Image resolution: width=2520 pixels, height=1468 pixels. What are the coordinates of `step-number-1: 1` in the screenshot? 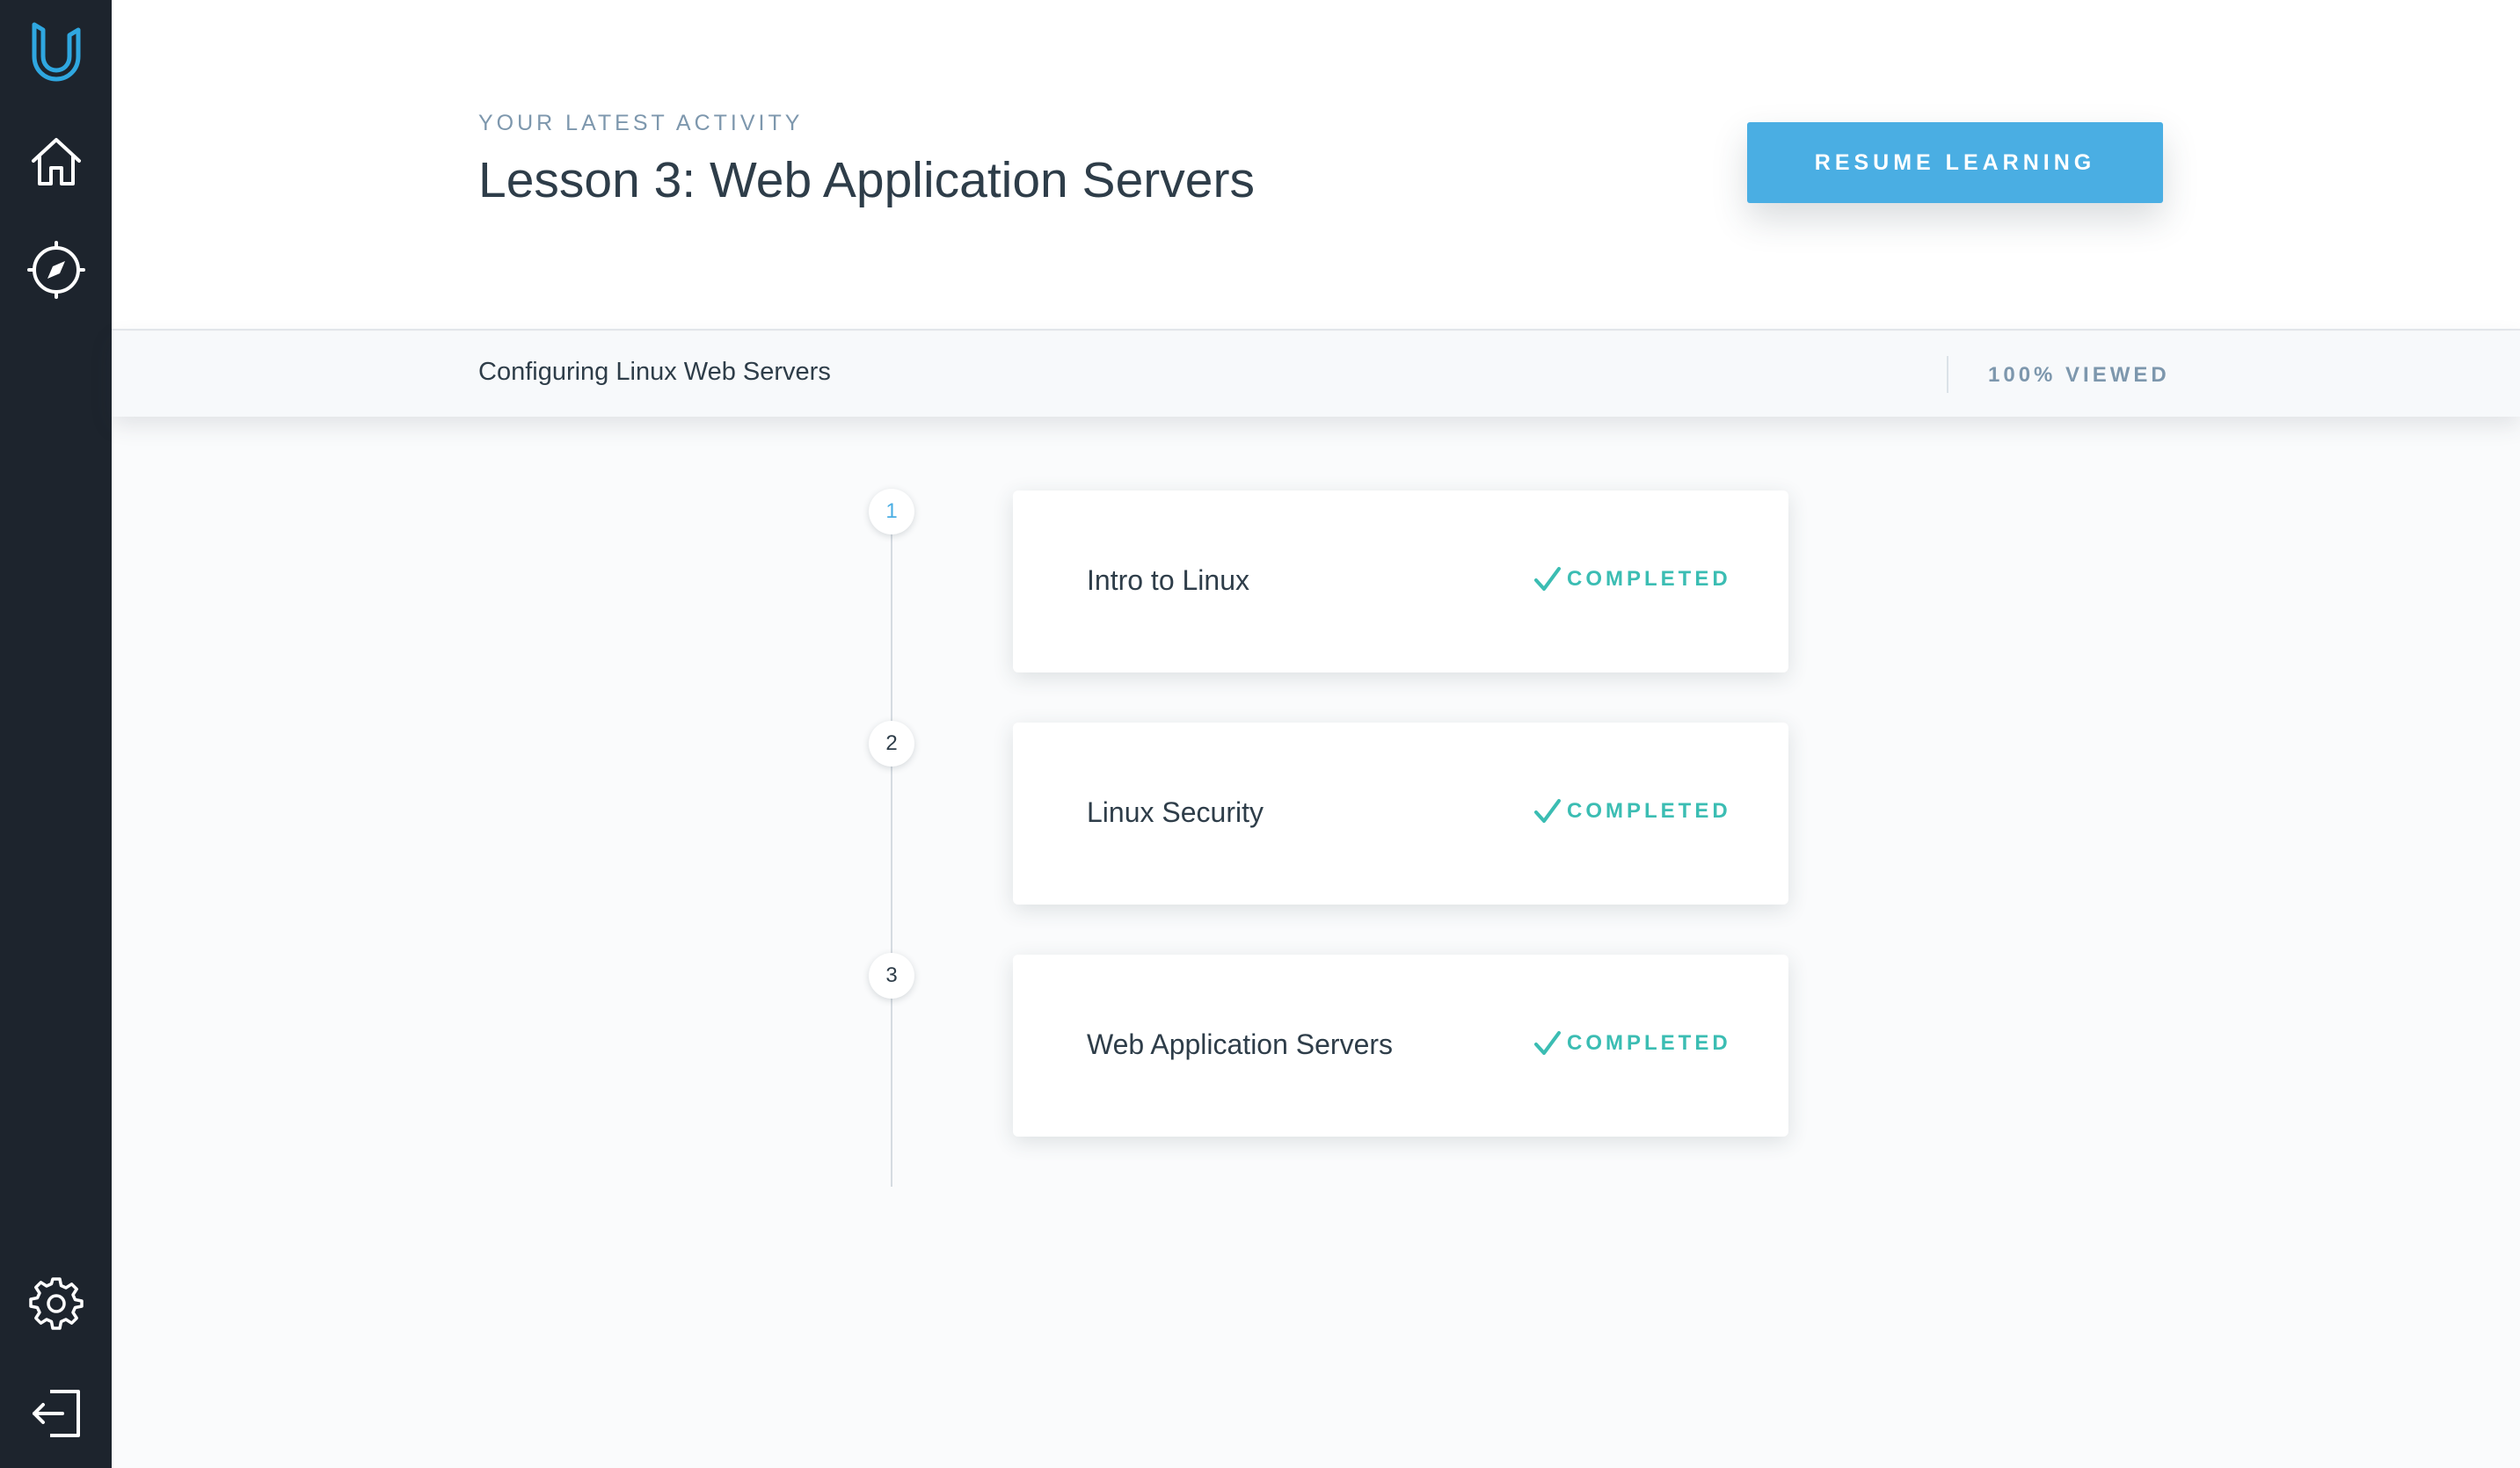 It's located at (891, 512).